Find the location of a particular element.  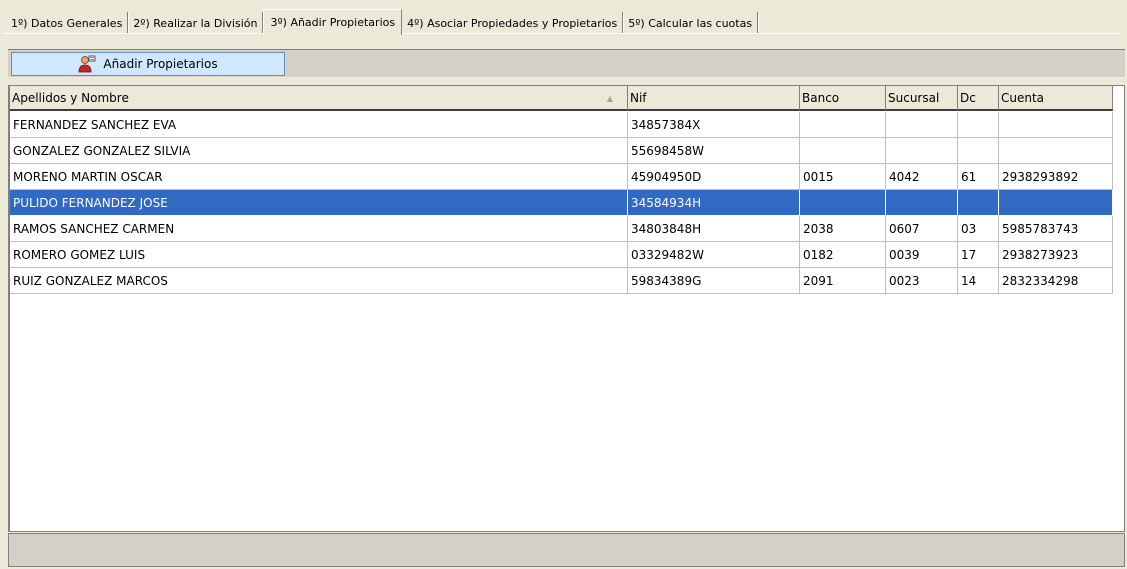

cell-name: ROMERO GOMEZ LUIS is located at coordinates (319, 255).